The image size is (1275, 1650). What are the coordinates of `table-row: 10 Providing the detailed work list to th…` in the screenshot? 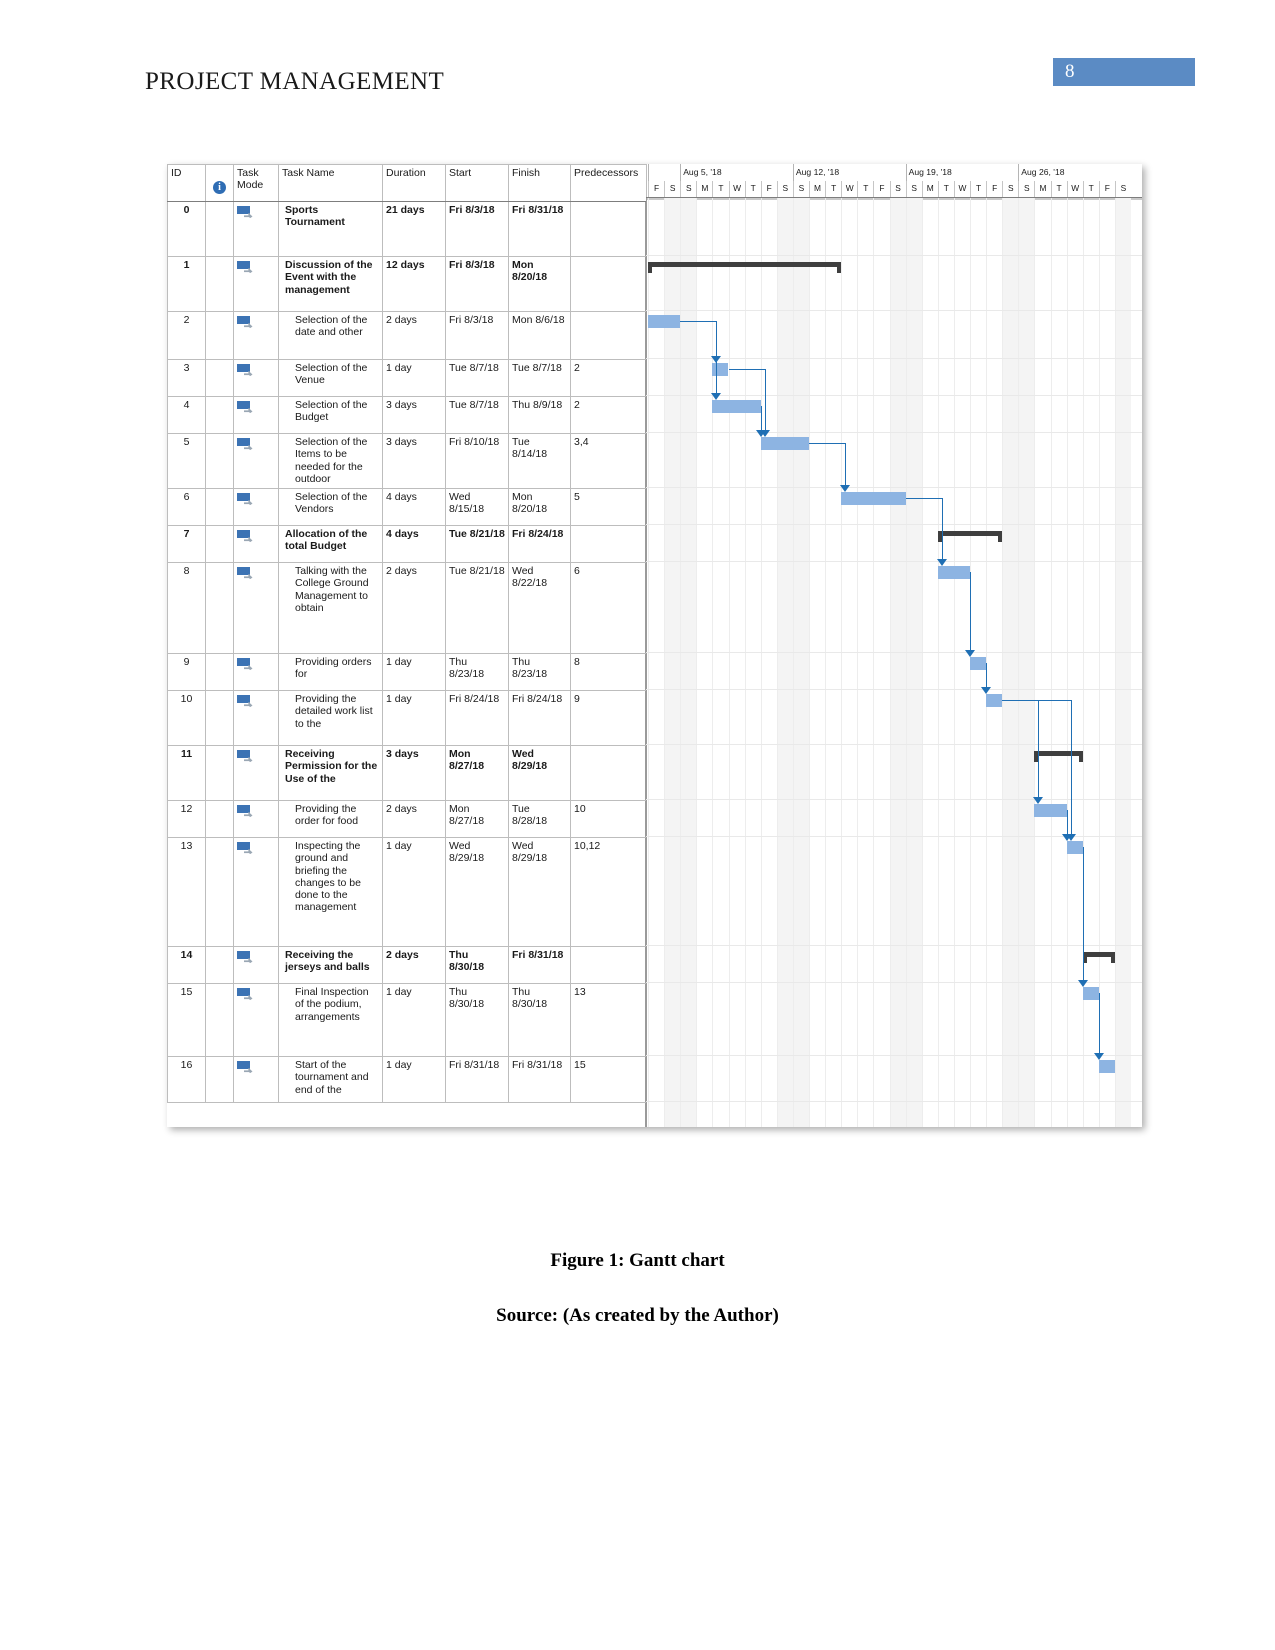 It's located at (407, 718).